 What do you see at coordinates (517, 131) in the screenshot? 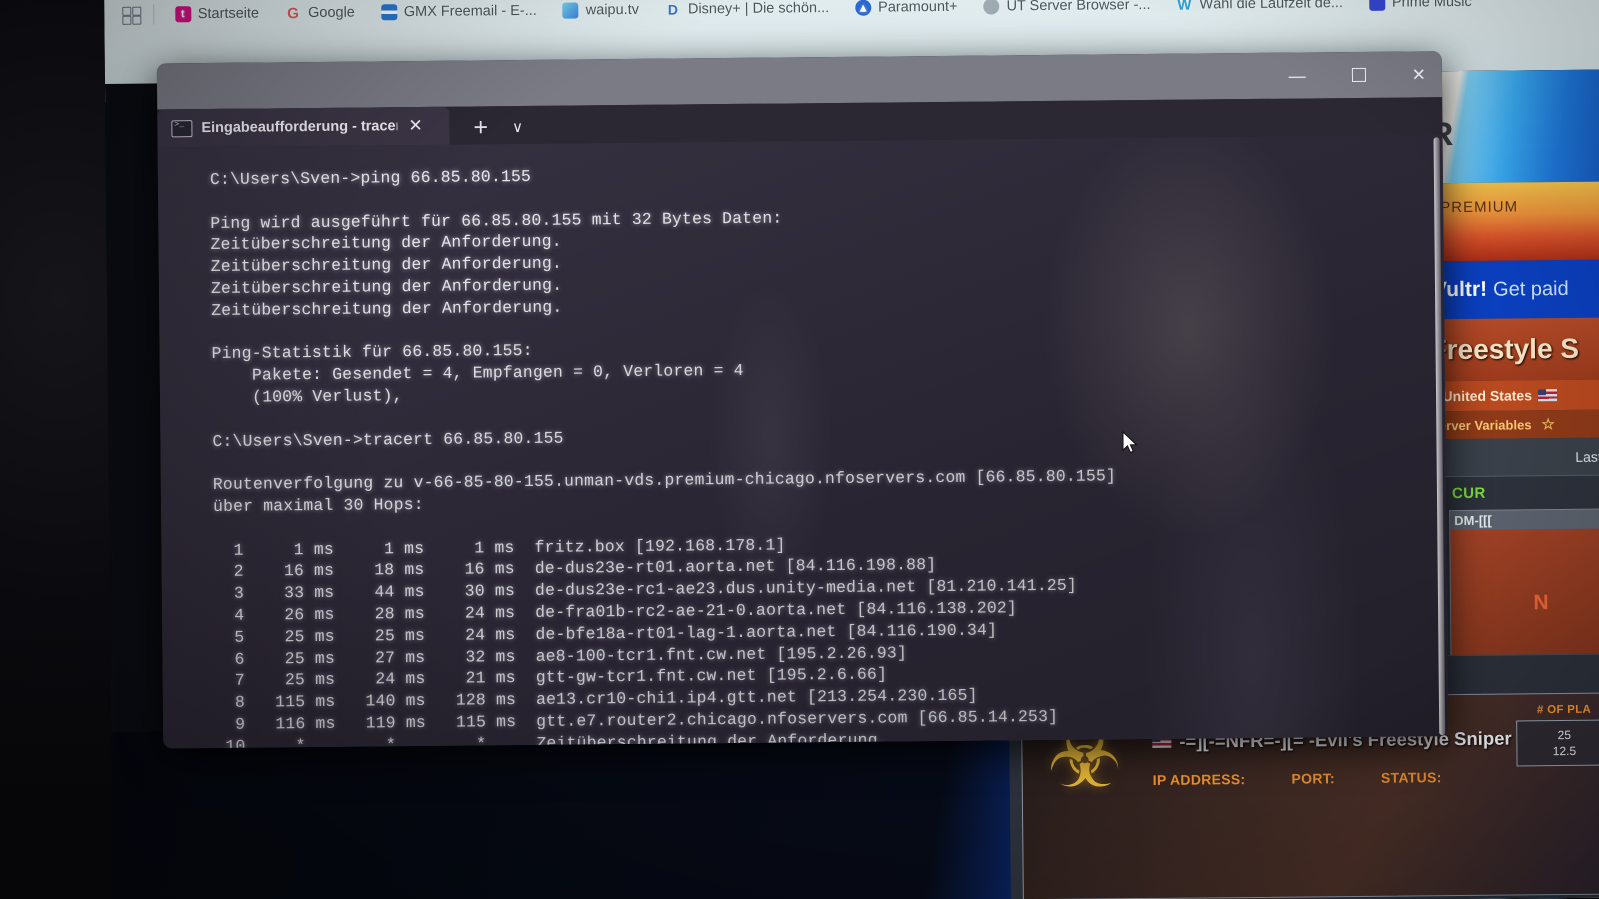
I see `chevron-down-icon: ∨` at bounding box center [517, 131].